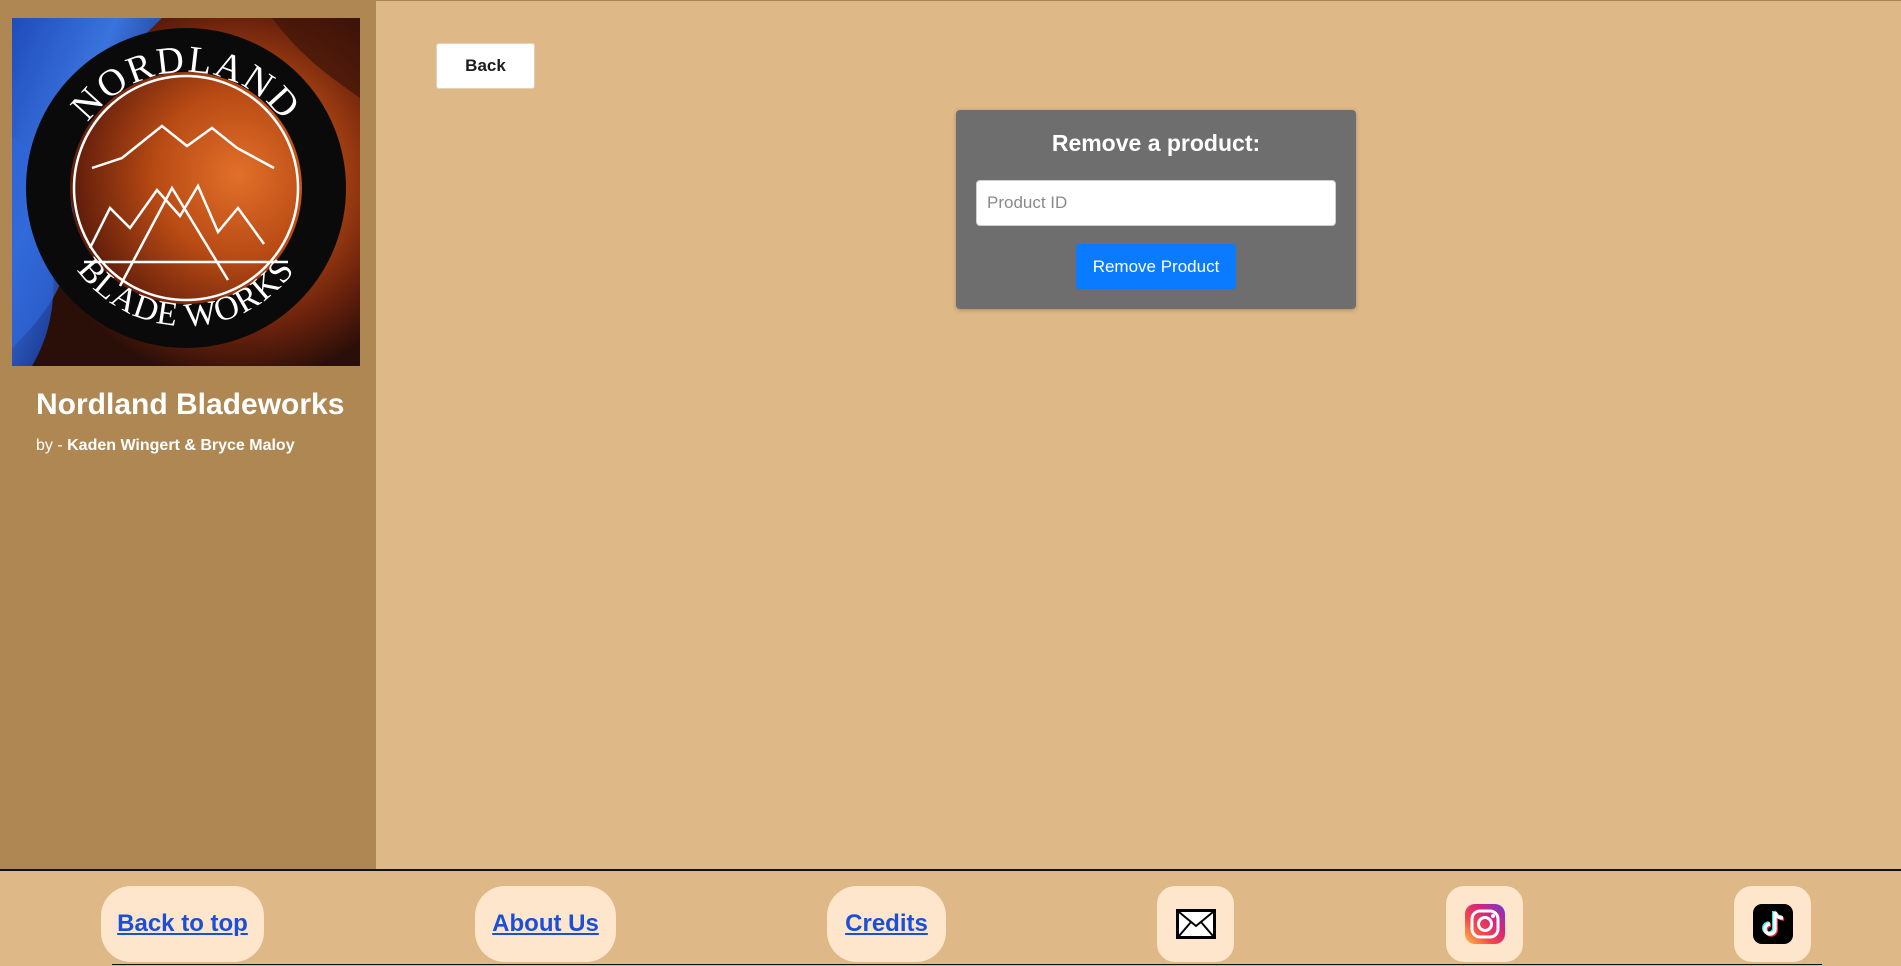  What do you see at coordinates (485, 66) in the screenshot?
I see `back-button: Back` at bounding box center [485, 66].